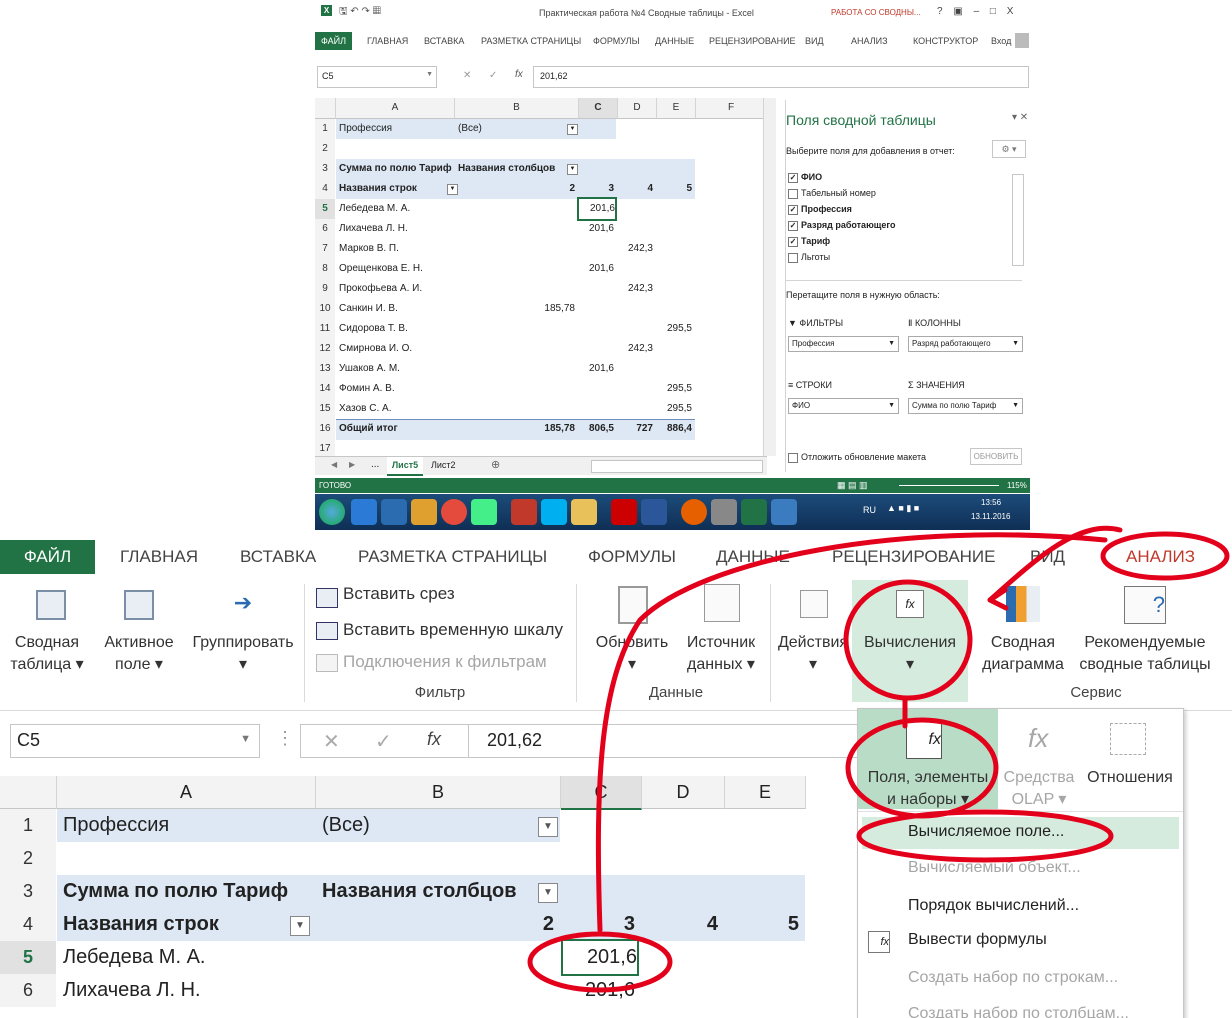 The height and width of the screenshot is (1018, 1232). I want to click on restore-icon: □, so click(993, 11).